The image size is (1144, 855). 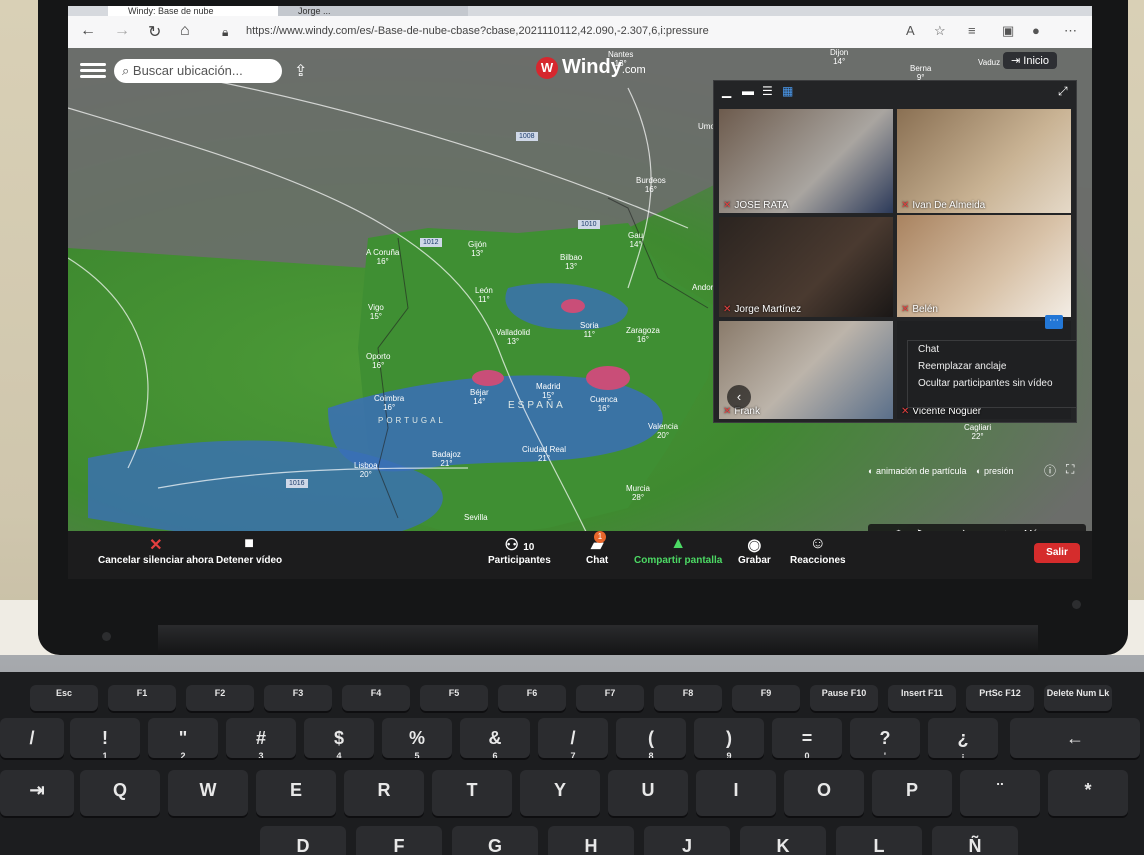 I want to click on keyboard-key: F7, so click(x=610, y=698).